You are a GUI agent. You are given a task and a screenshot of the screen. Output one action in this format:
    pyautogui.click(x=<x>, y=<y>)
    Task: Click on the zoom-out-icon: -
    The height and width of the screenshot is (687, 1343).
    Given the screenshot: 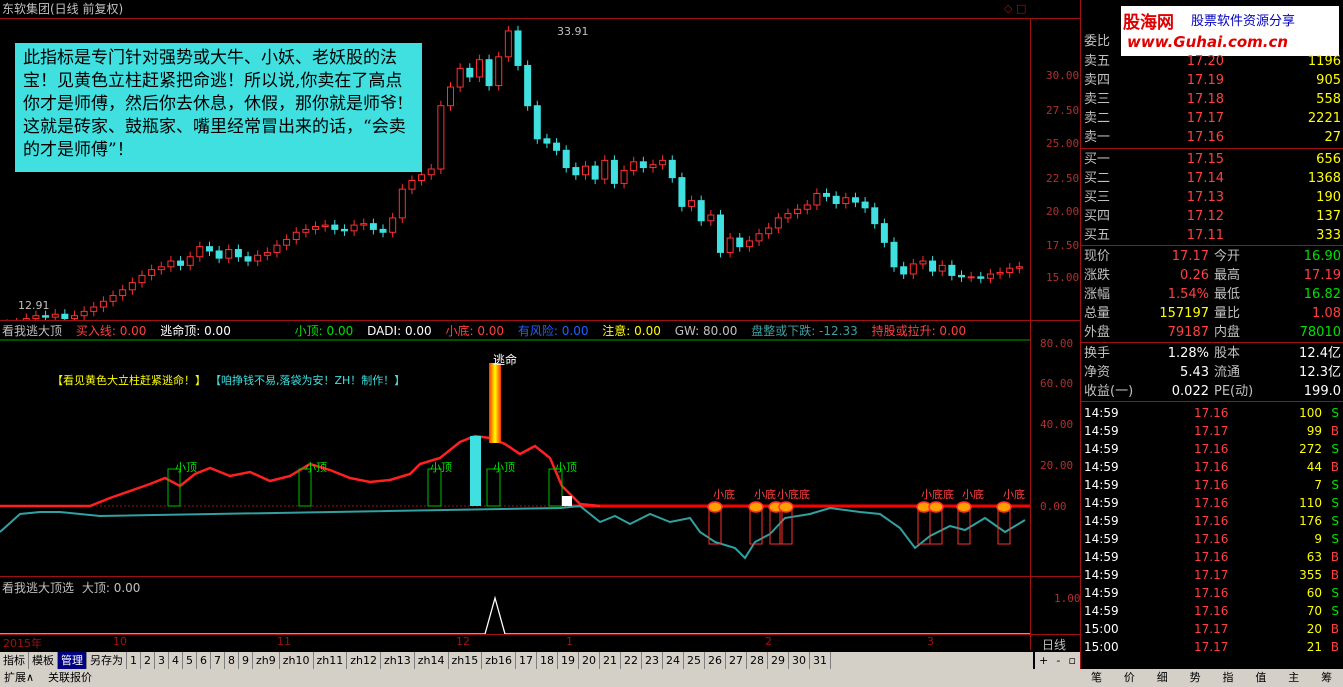 What is the action you would take?
    pyautogui.click(x=1058, y=660)
    